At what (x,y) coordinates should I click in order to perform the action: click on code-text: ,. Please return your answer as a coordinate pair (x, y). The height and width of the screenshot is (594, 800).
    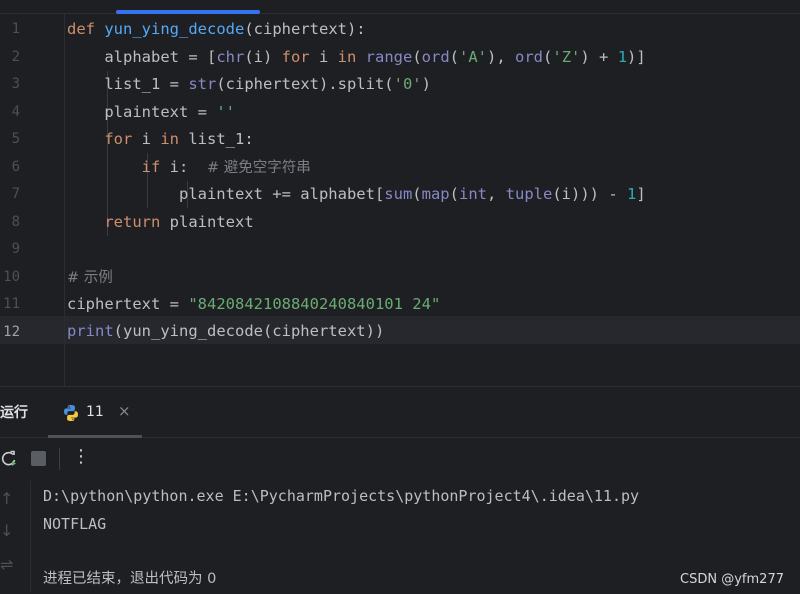
    Looking at the image, I should click on (496, 194).